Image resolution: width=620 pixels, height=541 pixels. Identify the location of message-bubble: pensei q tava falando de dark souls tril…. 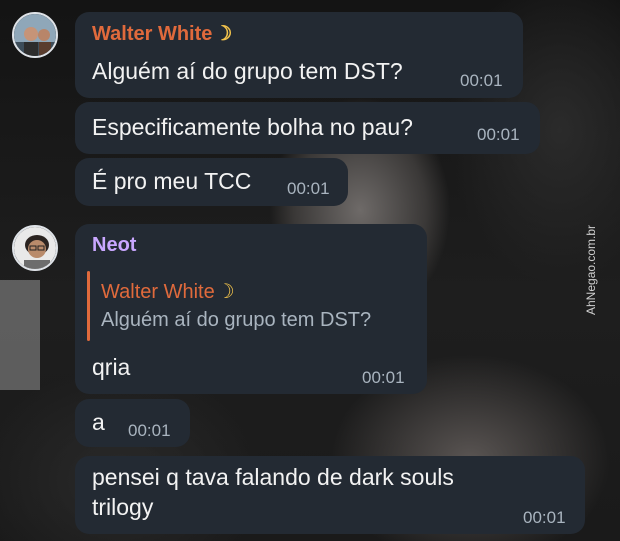
(330, 495).